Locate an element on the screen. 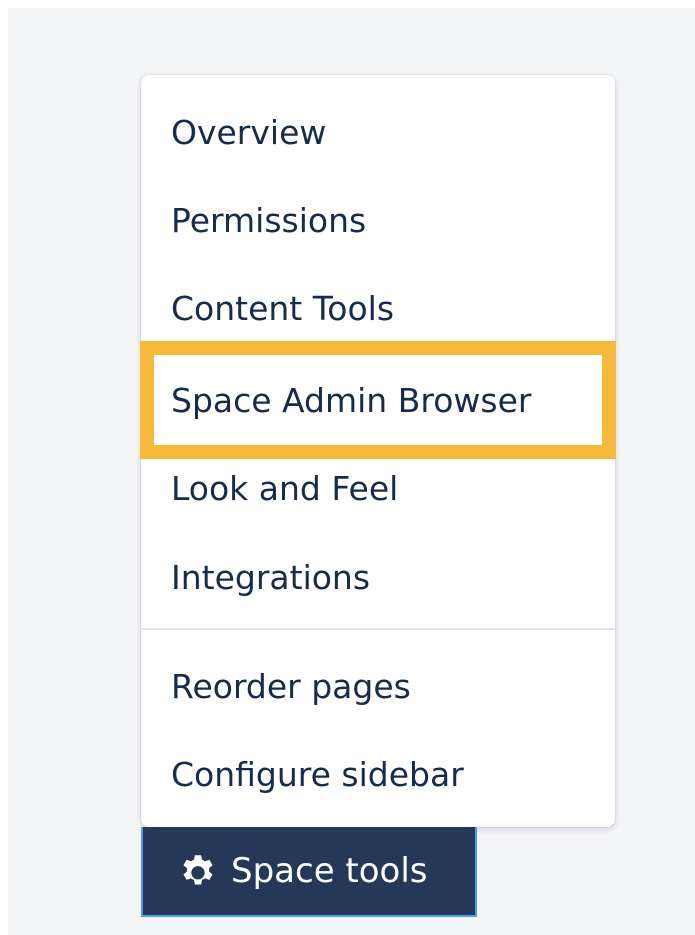 The image size is (695, 935). menu-item-content-tools: Content Tools is located at coordinates (378, 308).